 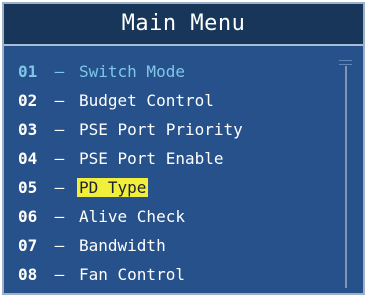 I want to click on menu-item-number: 03, so click(x=28, y=129).